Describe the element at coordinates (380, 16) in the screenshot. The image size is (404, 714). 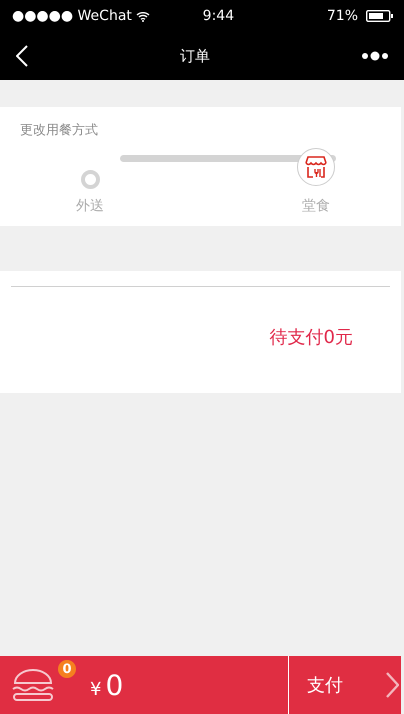
I see `battery-icon` at that location.